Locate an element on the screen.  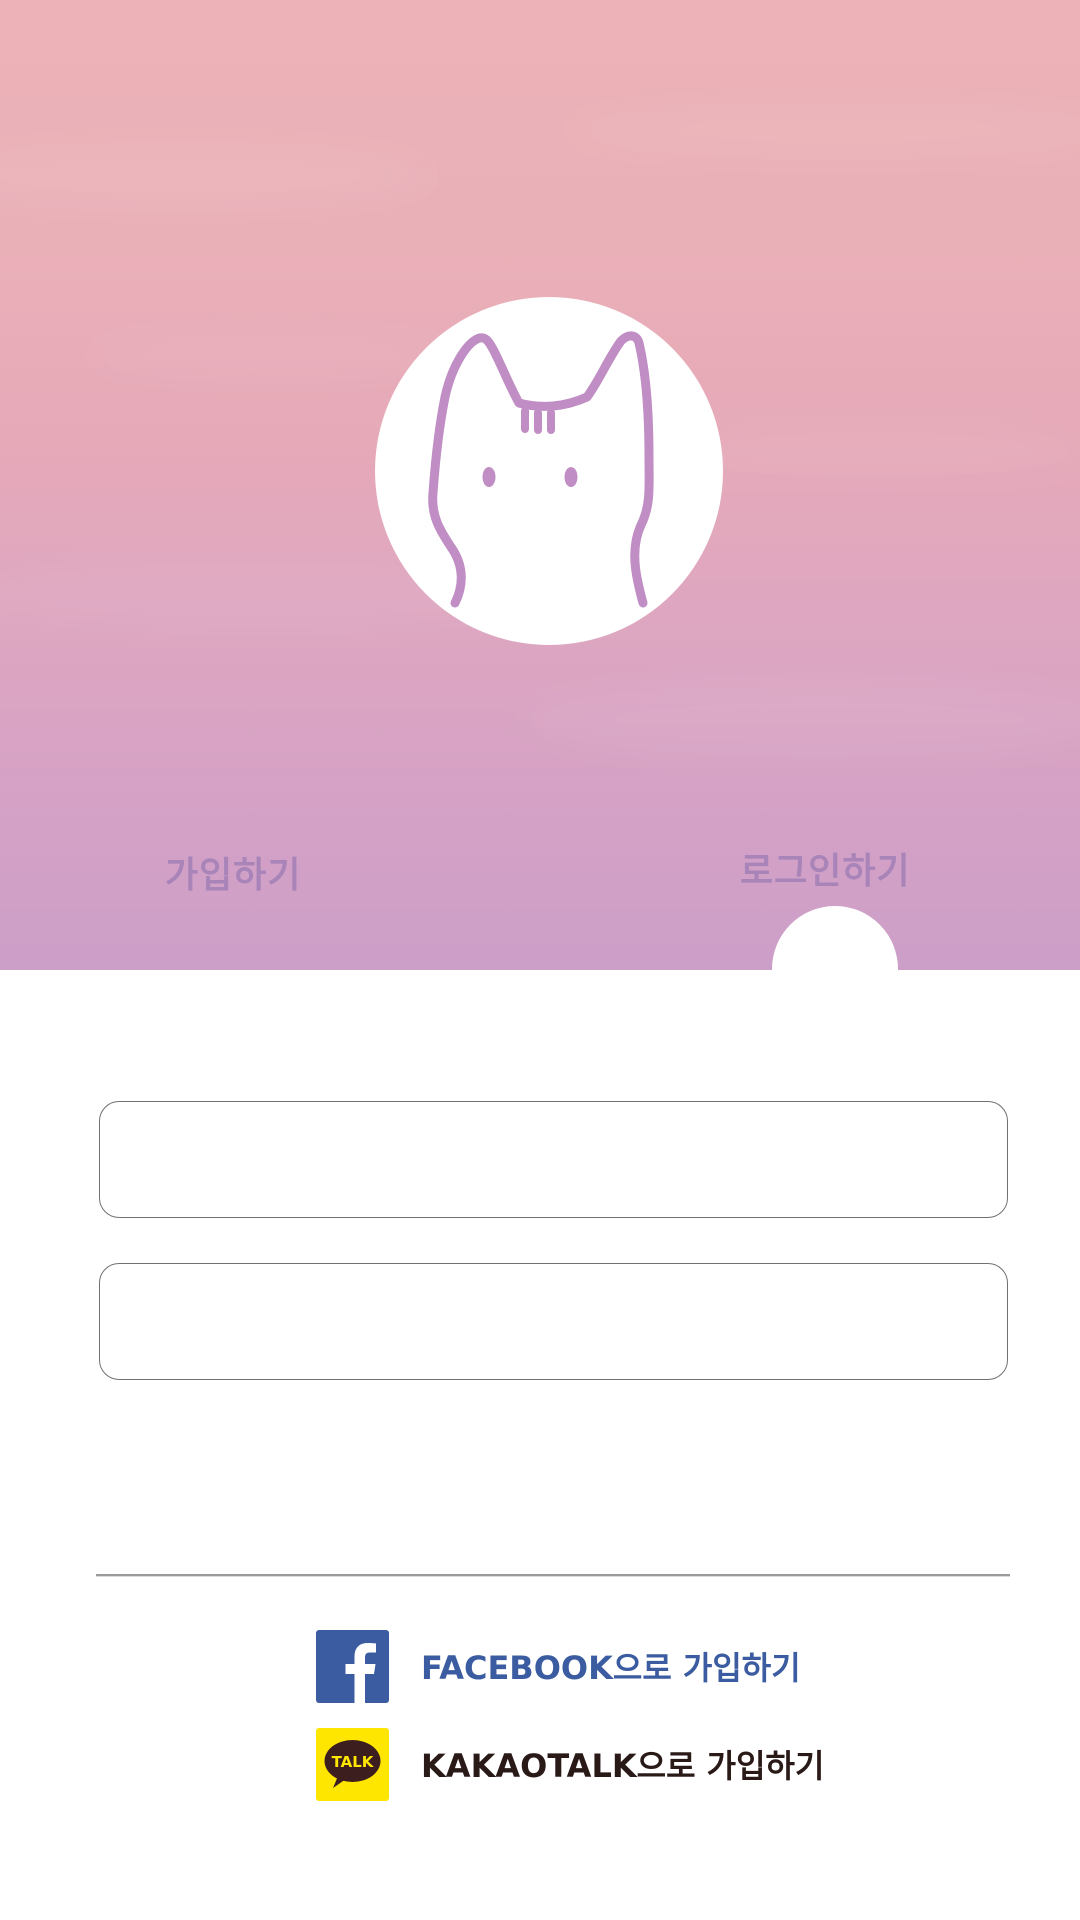
app-logo is located at coordinates (549, 471).